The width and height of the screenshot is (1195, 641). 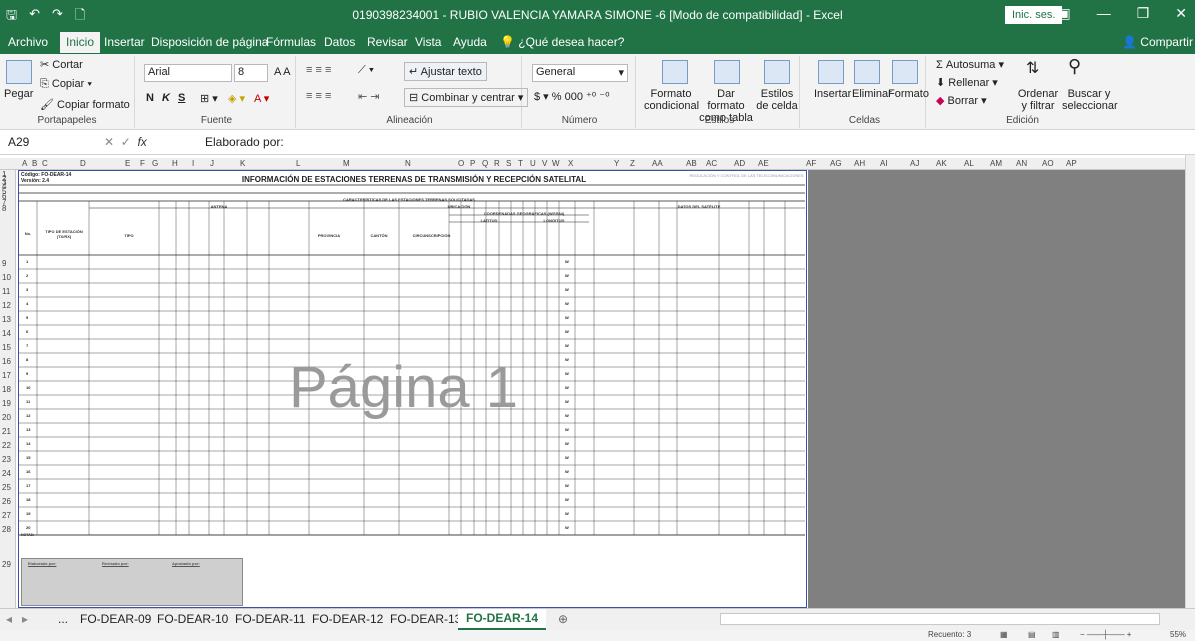 What do you see at coordinates (34, 163) in the screenshot?
I see `column-header: B` at bounding box center [34, 163].